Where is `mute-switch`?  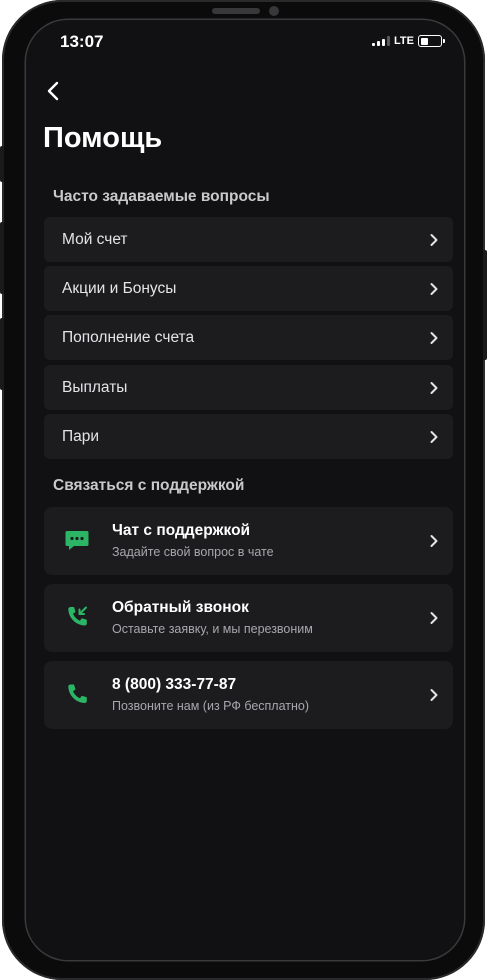
mute-switch is located at coordinates (2, 164).